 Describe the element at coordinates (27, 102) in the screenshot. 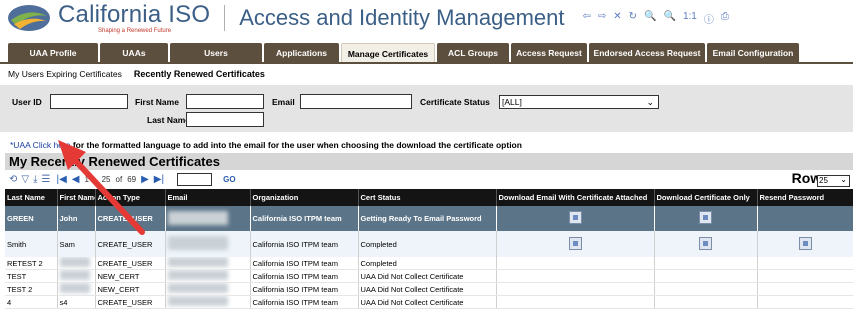

I see `user-id-label: User ID` at that location.